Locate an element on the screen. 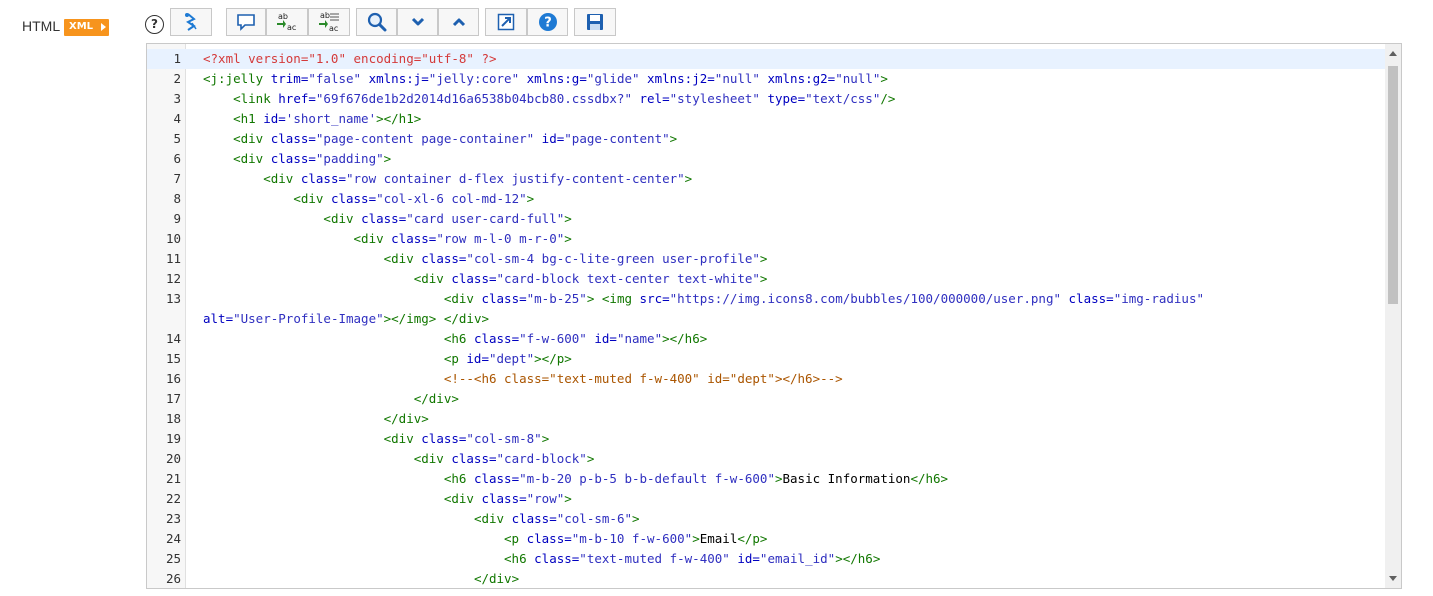  code-line: 1 <?xml version="1.0" encoding="utf-8" ?> is located at coordinates (766, 59).